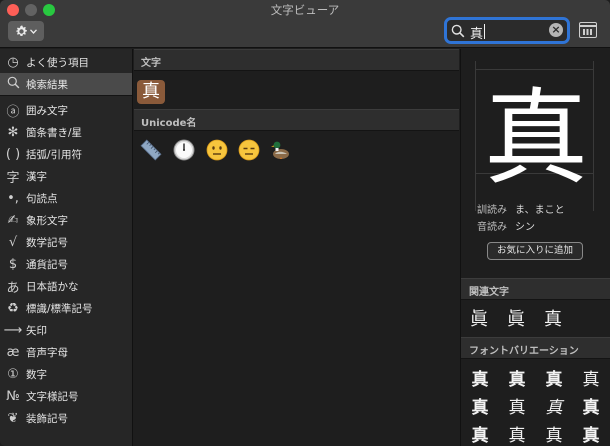  Describe the element at coordinates (13, 288) in the screenshot. I see `hiragana-a-icon: あ` at that location.